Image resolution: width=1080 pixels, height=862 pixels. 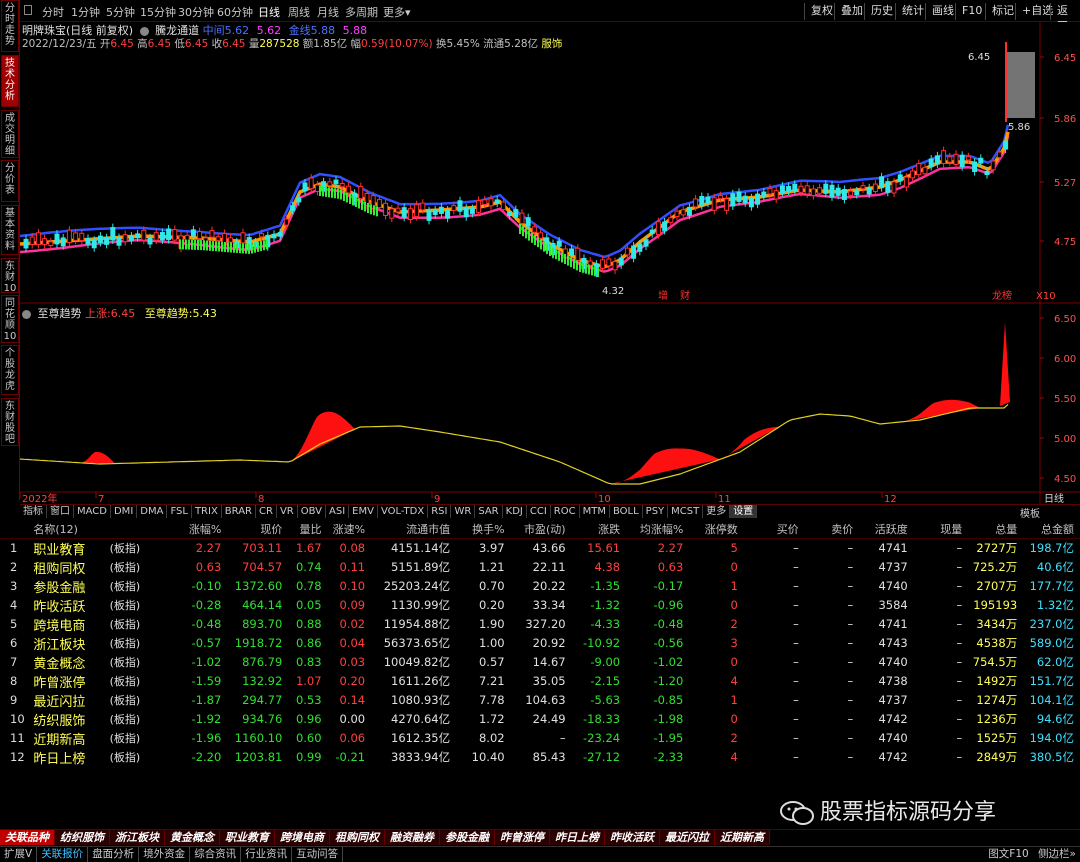 What do you see at coordinates (632, 837) in the screenshot?
I see `bottom-tab: 昨收活跃` at bounding box center [632, 837].